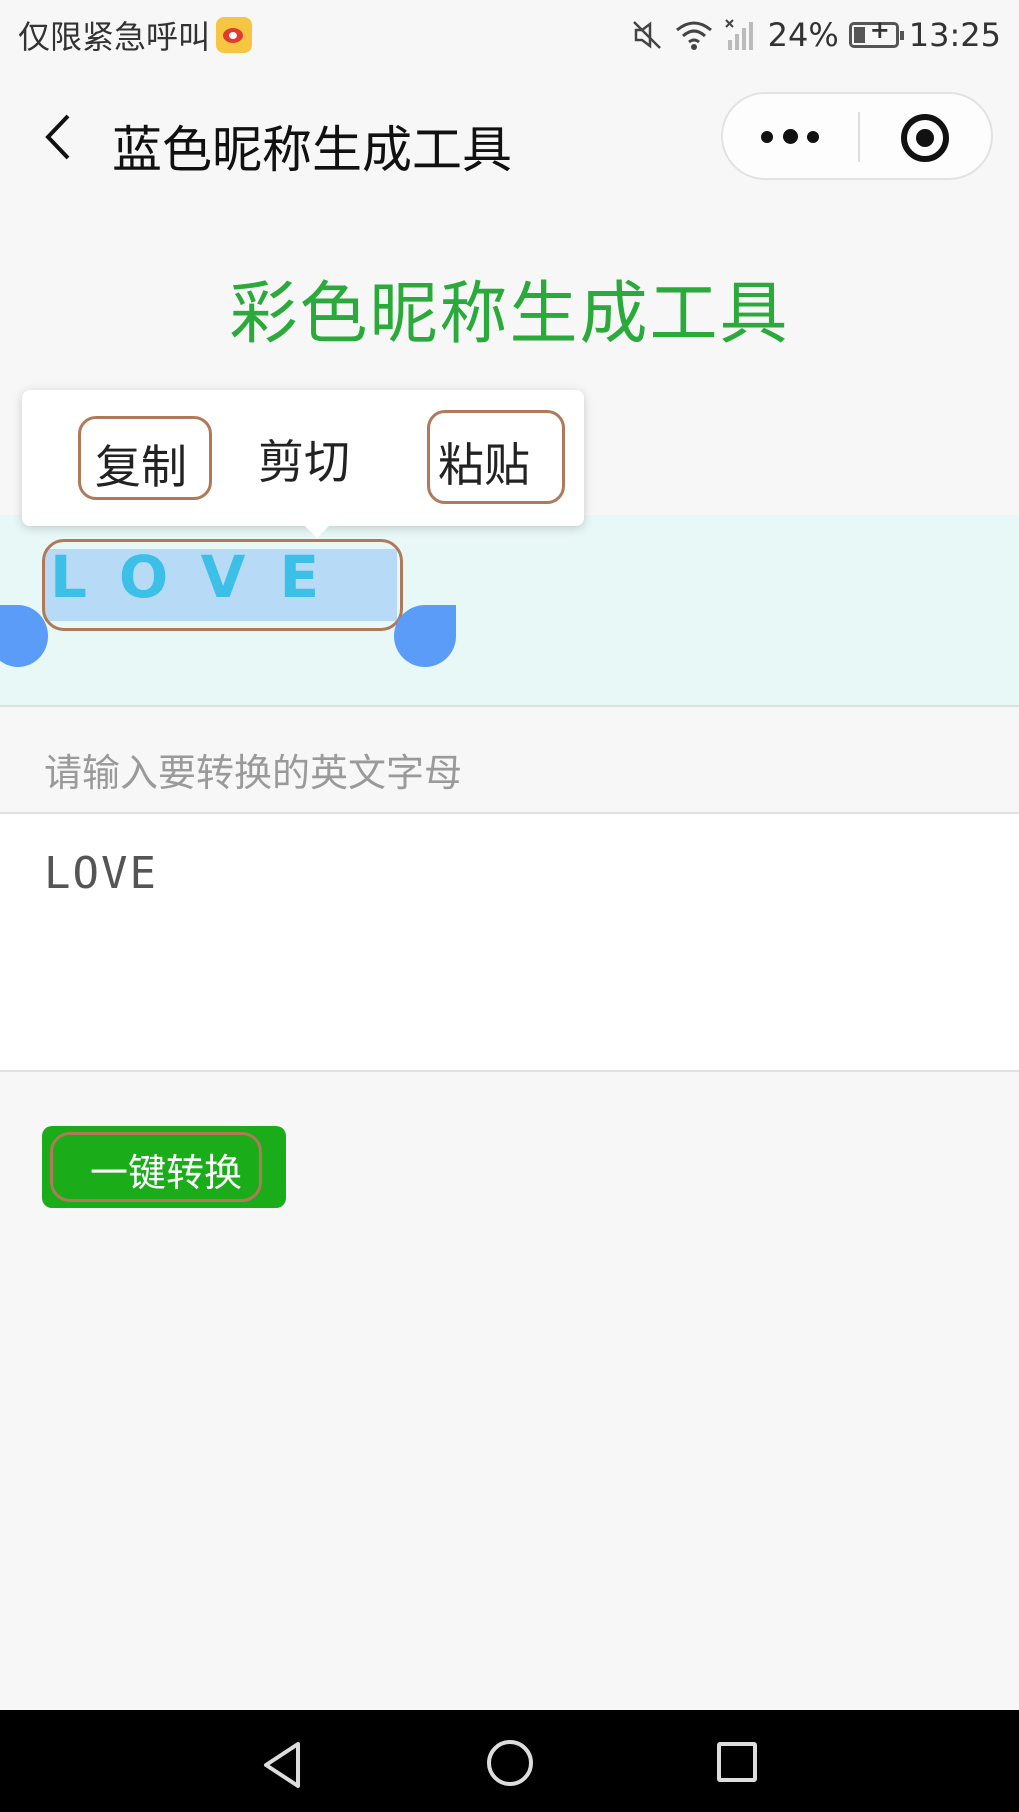 The height and width of the screenshot is (1812, 1019). Describe the element at coordinates (114, 37) in the screenshot. I see `carrier-text: 仅限紧急呼叫` at that location.